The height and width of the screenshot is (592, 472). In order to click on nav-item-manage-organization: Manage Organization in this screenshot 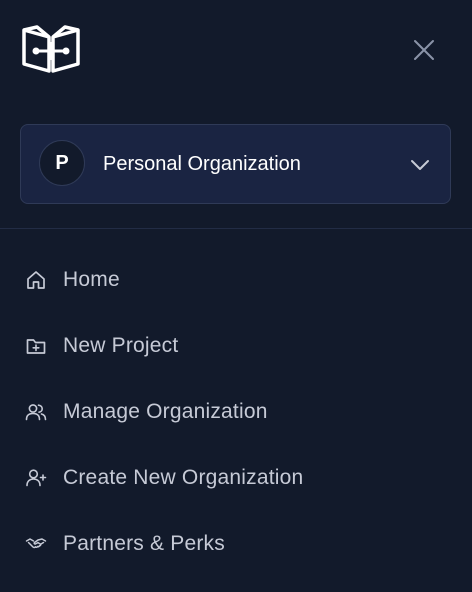, I will do `click(236, 412)`.